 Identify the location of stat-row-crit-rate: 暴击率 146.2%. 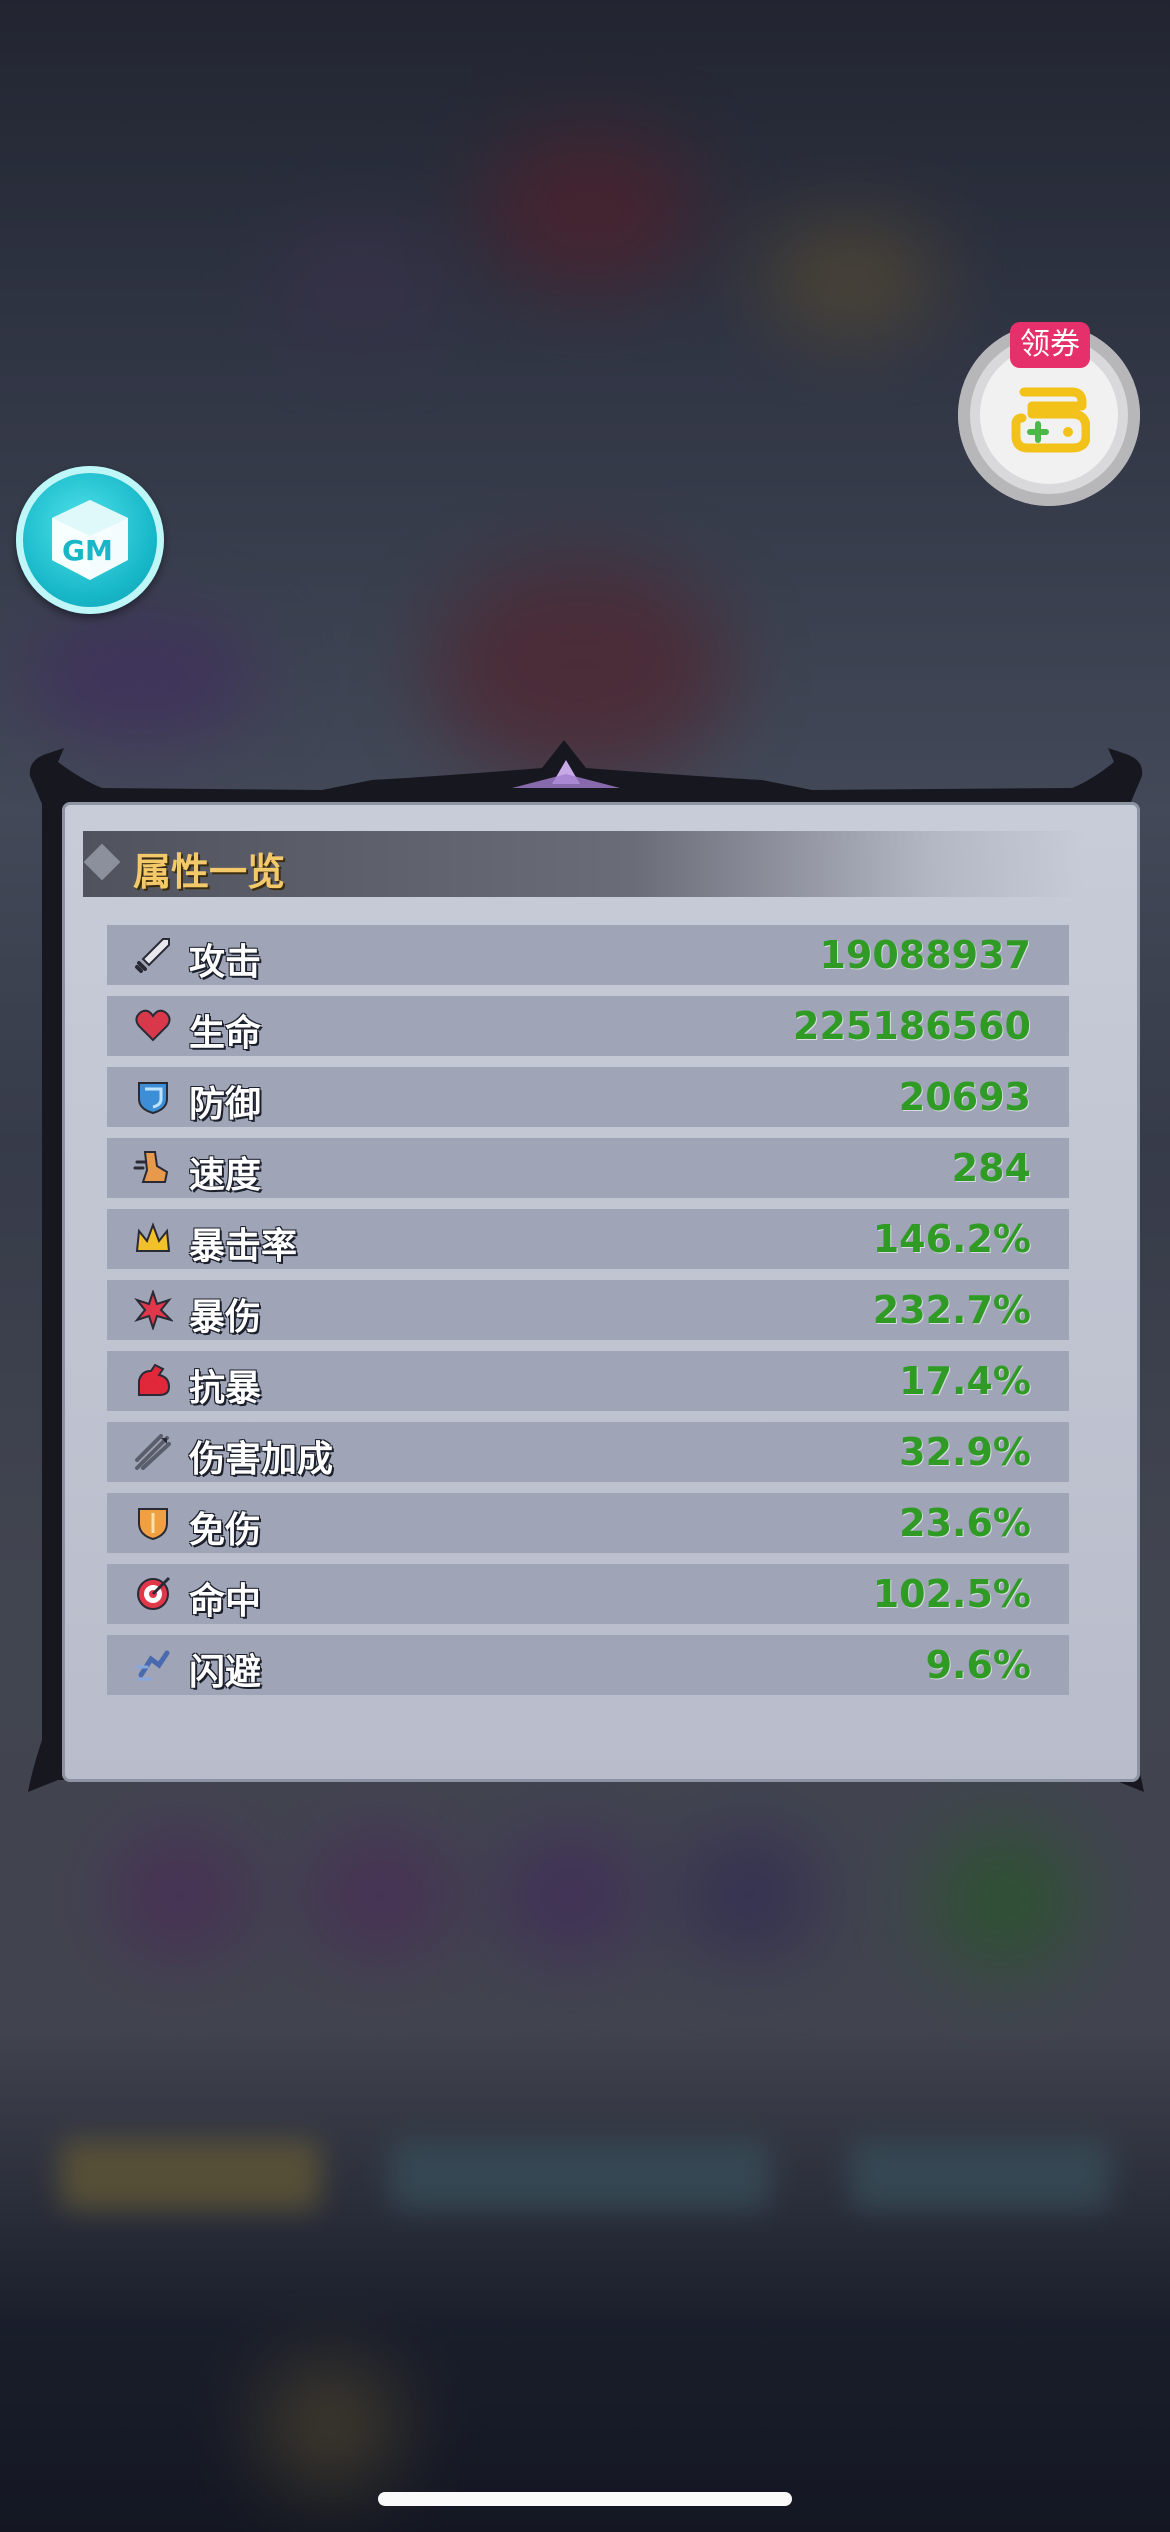
(588, 1239).